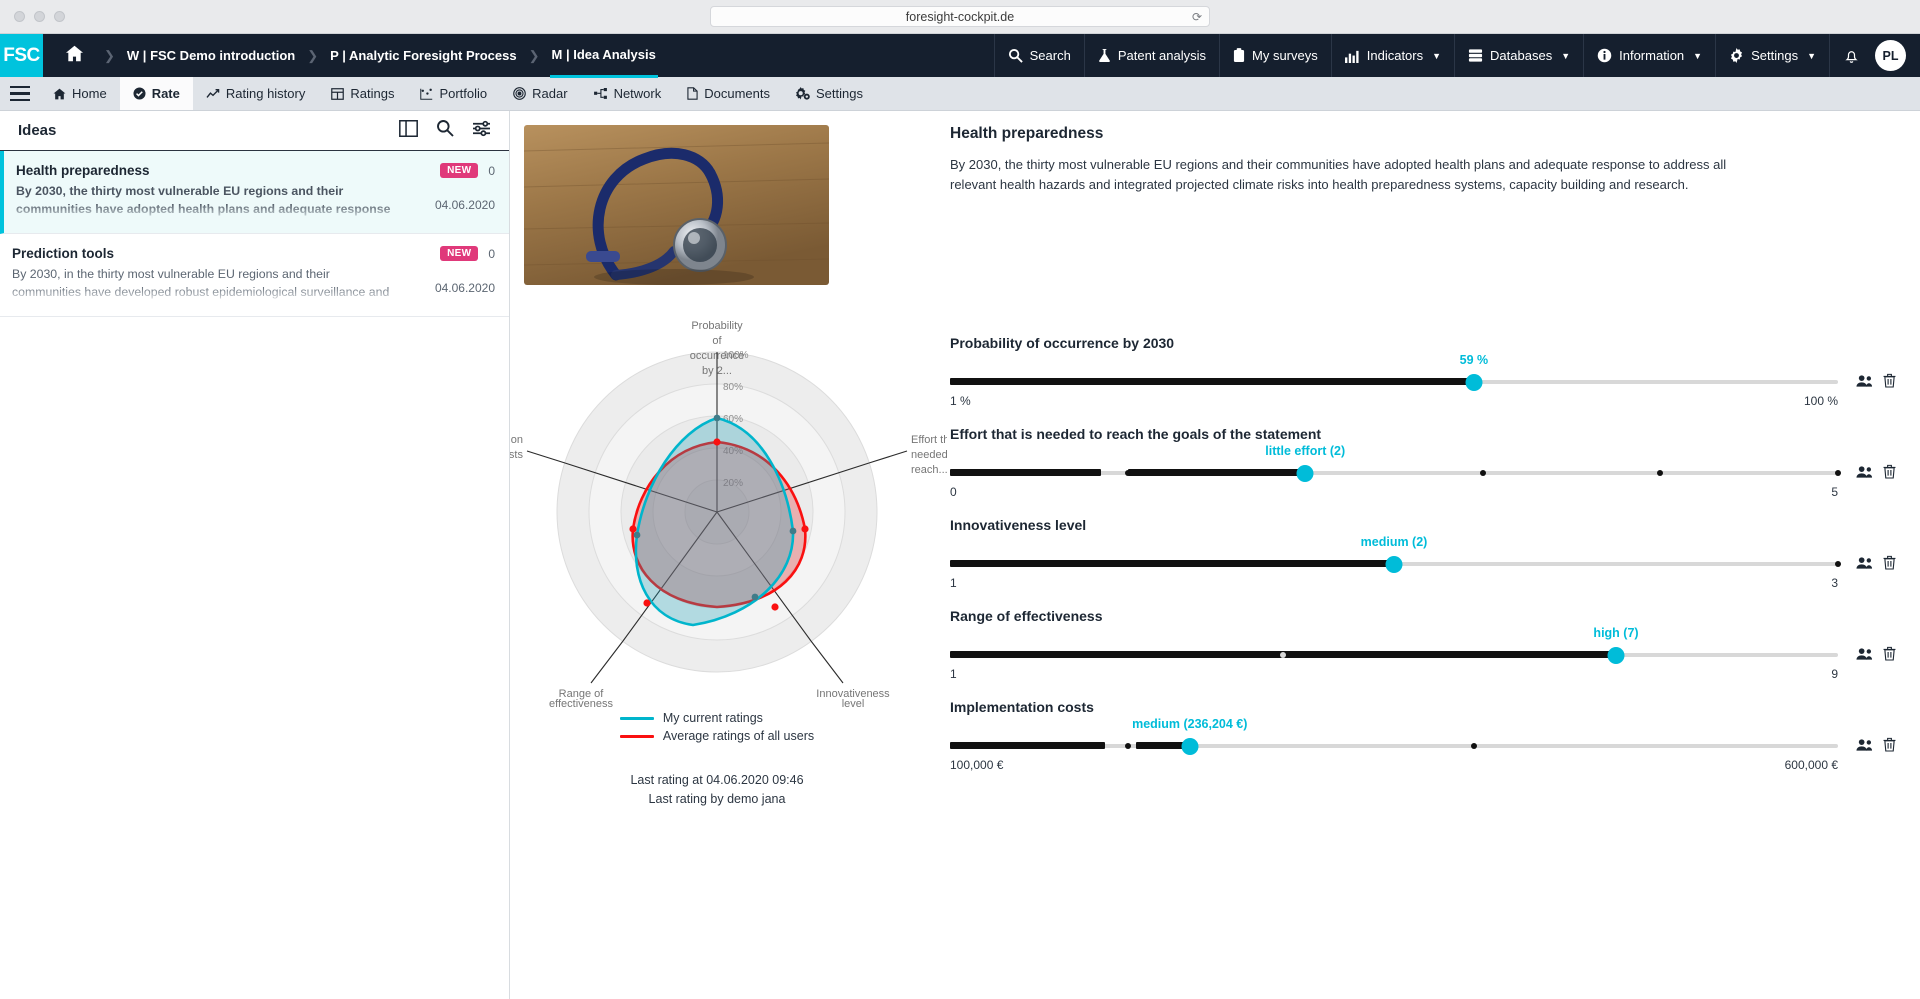  I want to click on tab-settings: Settings, so click(829, 93).